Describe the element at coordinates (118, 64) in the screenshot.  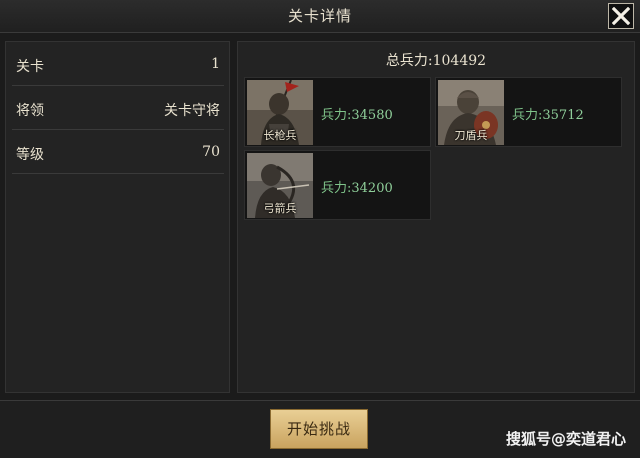
I see `info-row-level: 关卡 1` at that location.